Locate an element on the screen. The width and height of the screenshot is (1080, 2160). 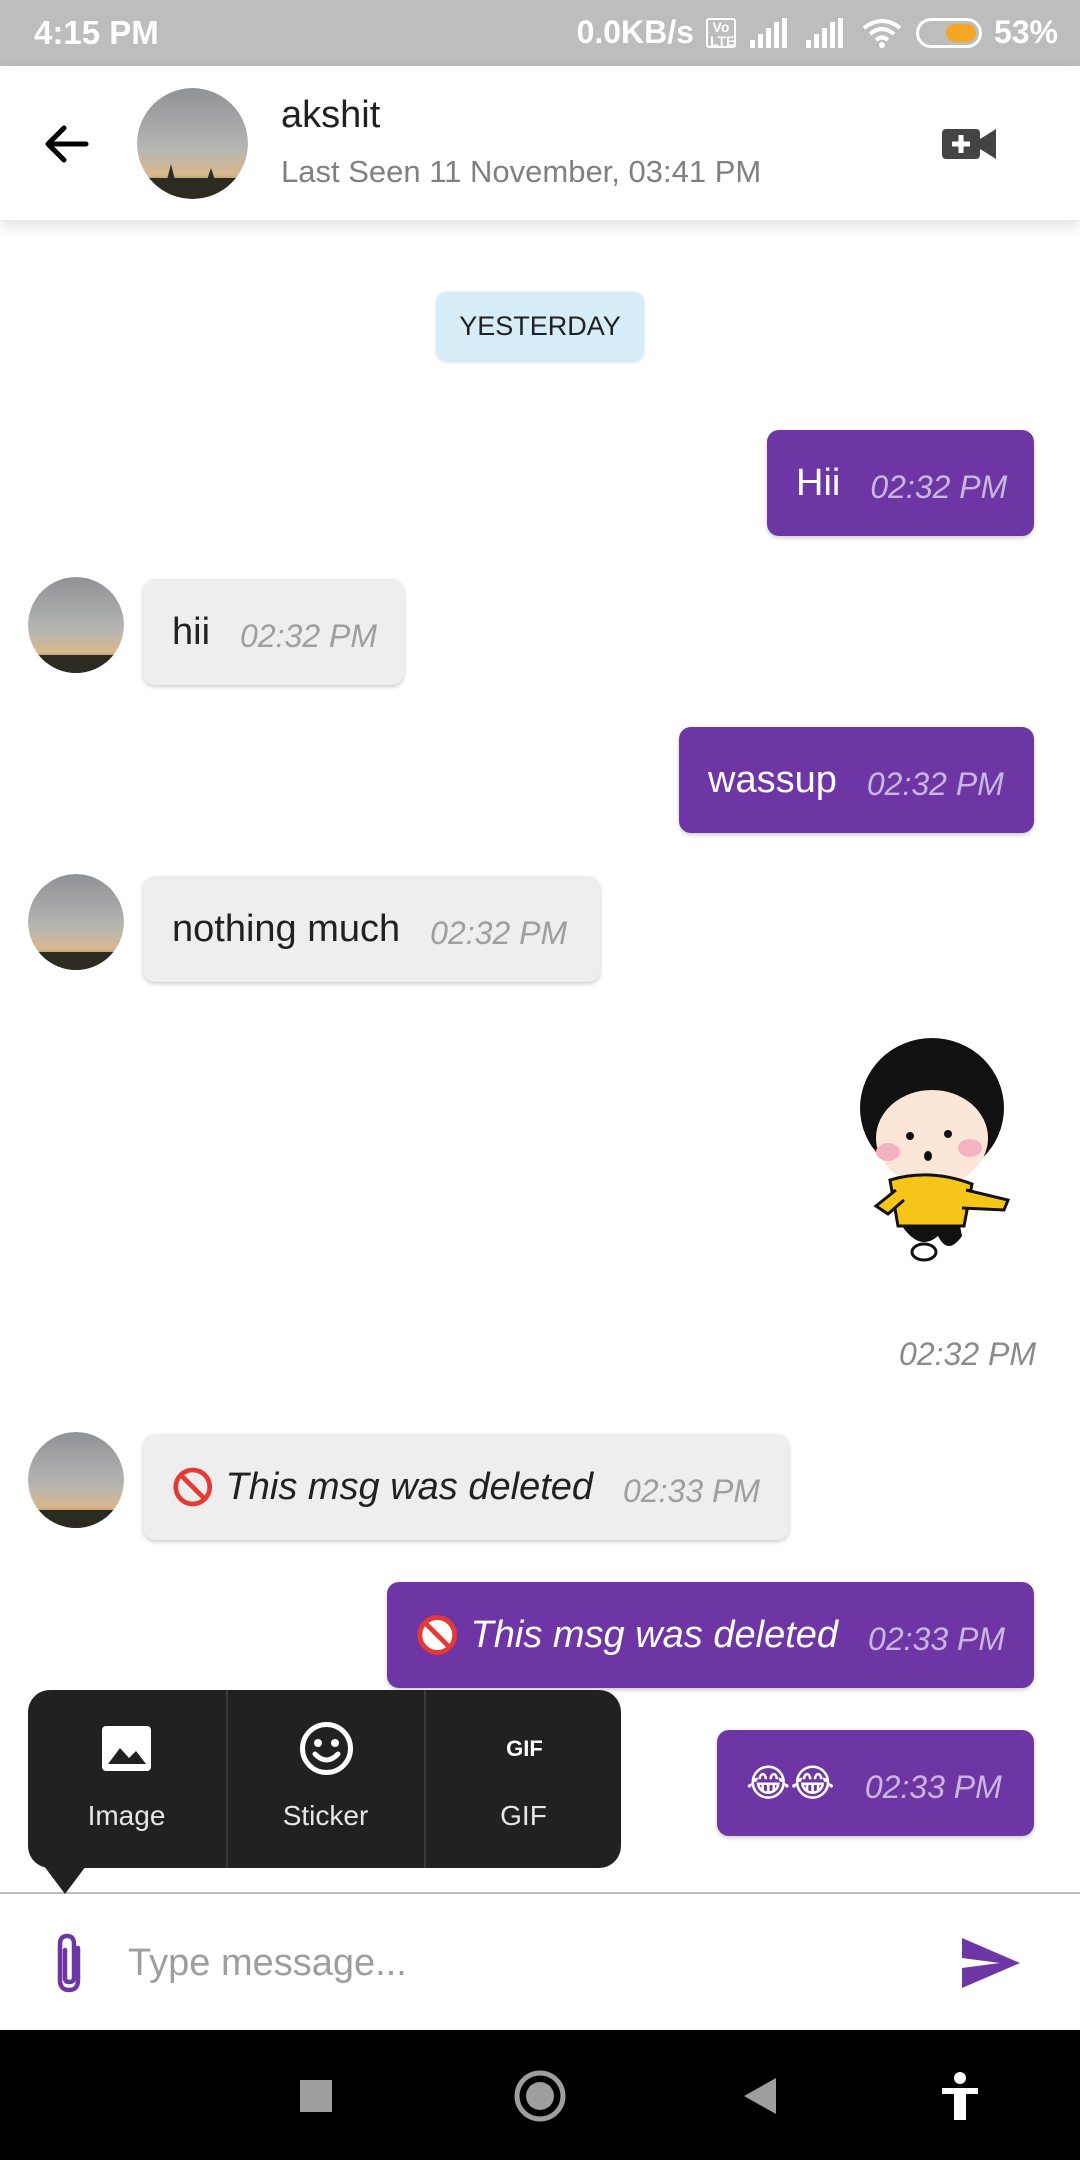
message-bubble-outgoing: wassup 02:32 PM is located at coordinates (856, 780).